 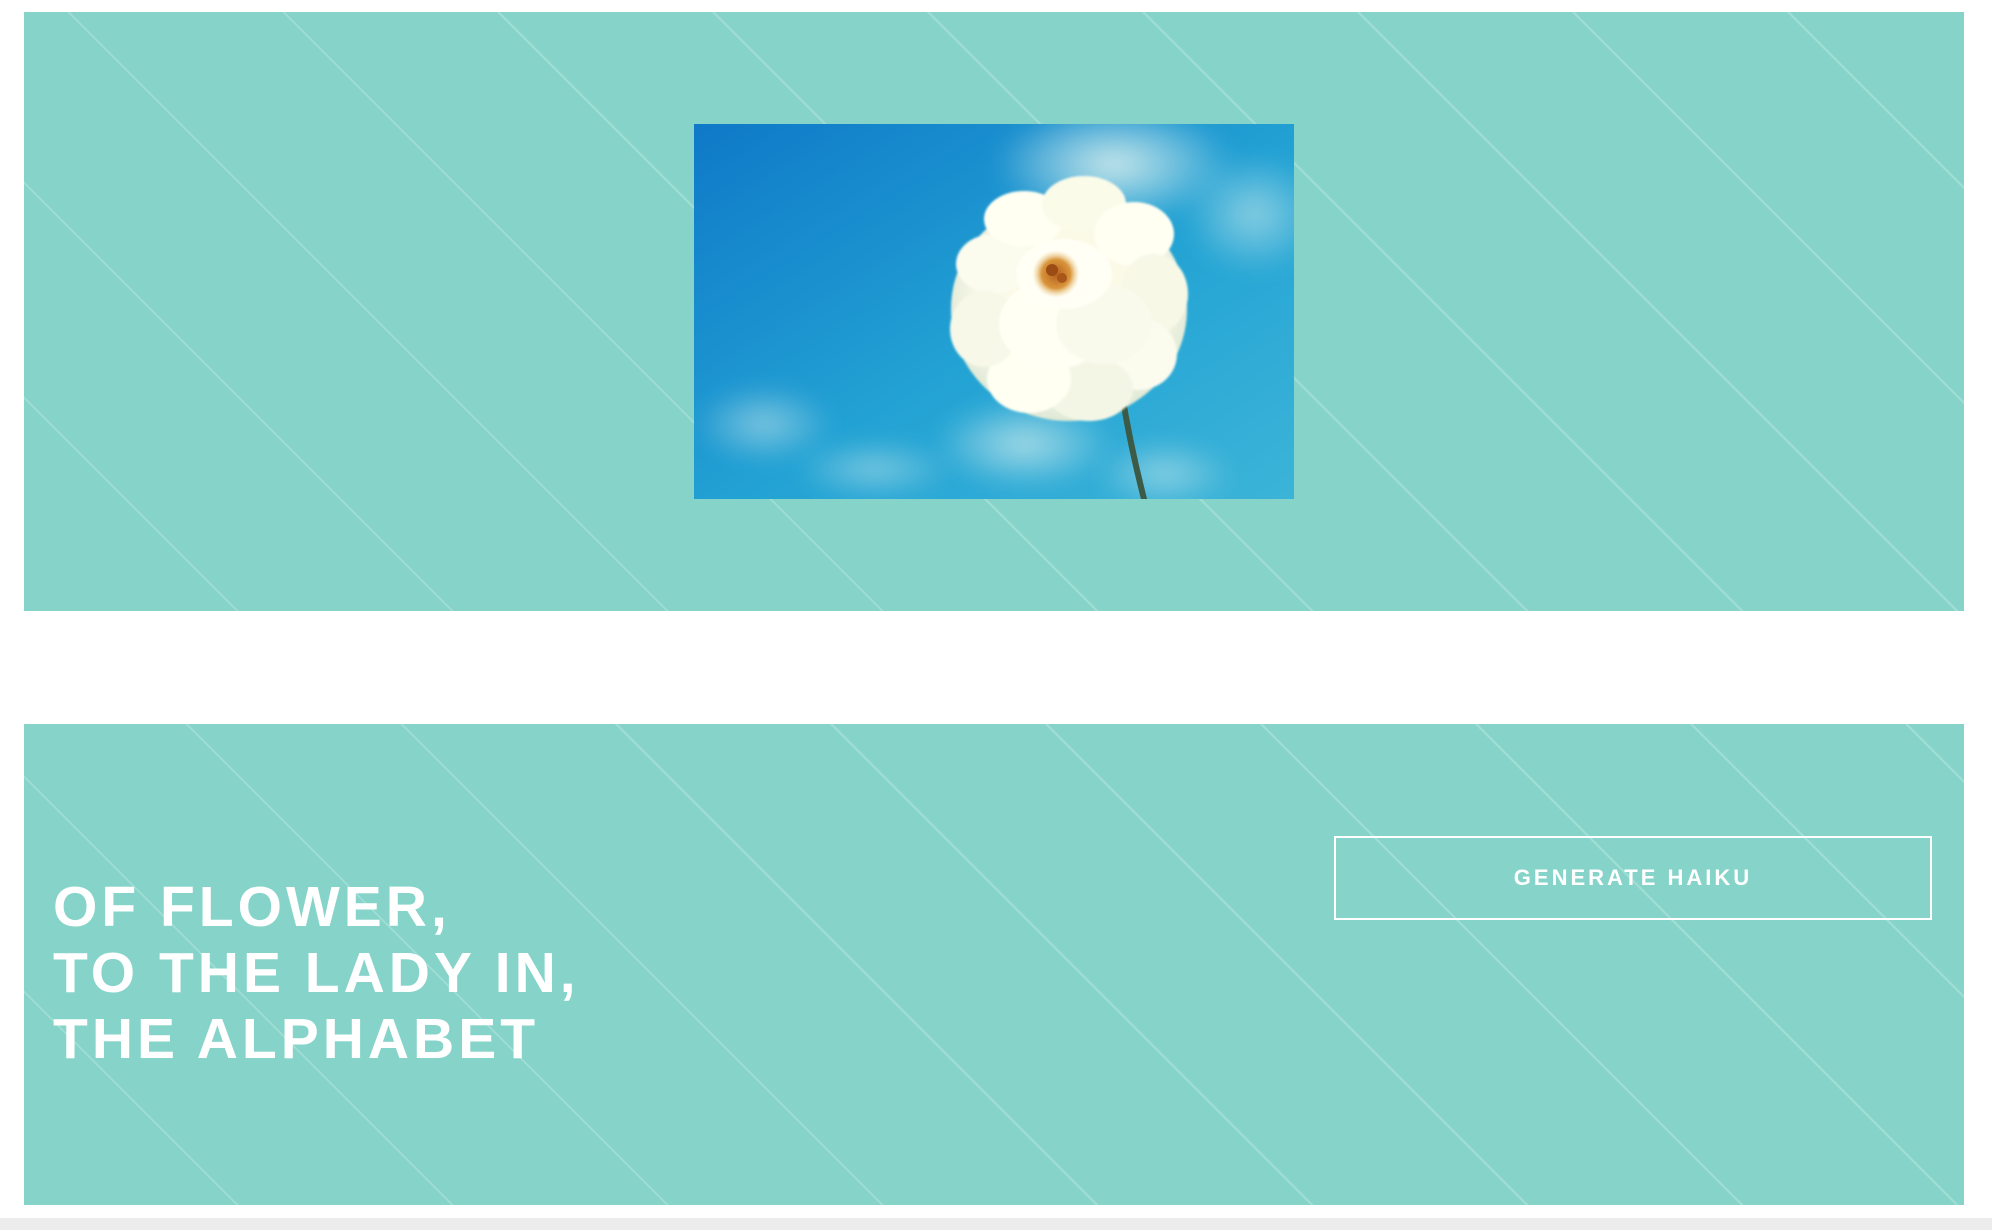 I want to click on haiku-line-1: OF FLOWER,, so click(x=252, y=907).